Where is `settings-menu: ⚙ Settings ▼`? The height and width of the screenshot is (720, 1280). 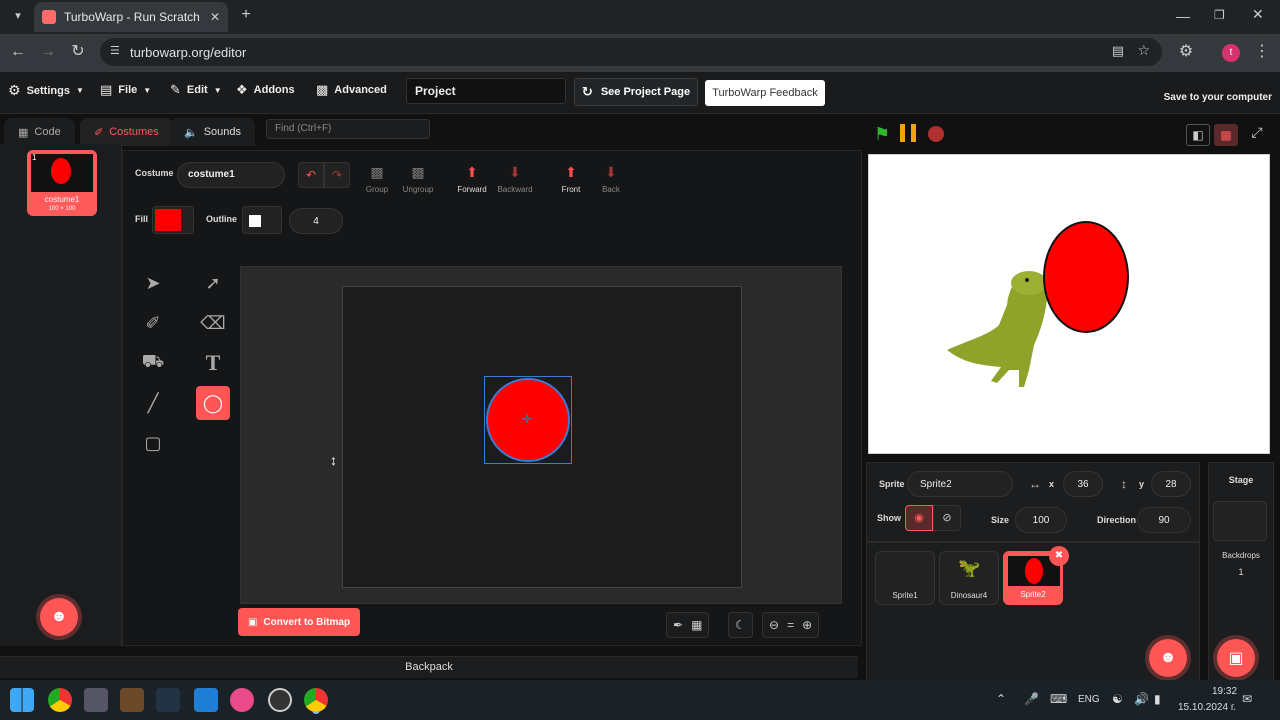
settings-menu: ⚙ Settings ▼ is located at coordinates (46, 90).